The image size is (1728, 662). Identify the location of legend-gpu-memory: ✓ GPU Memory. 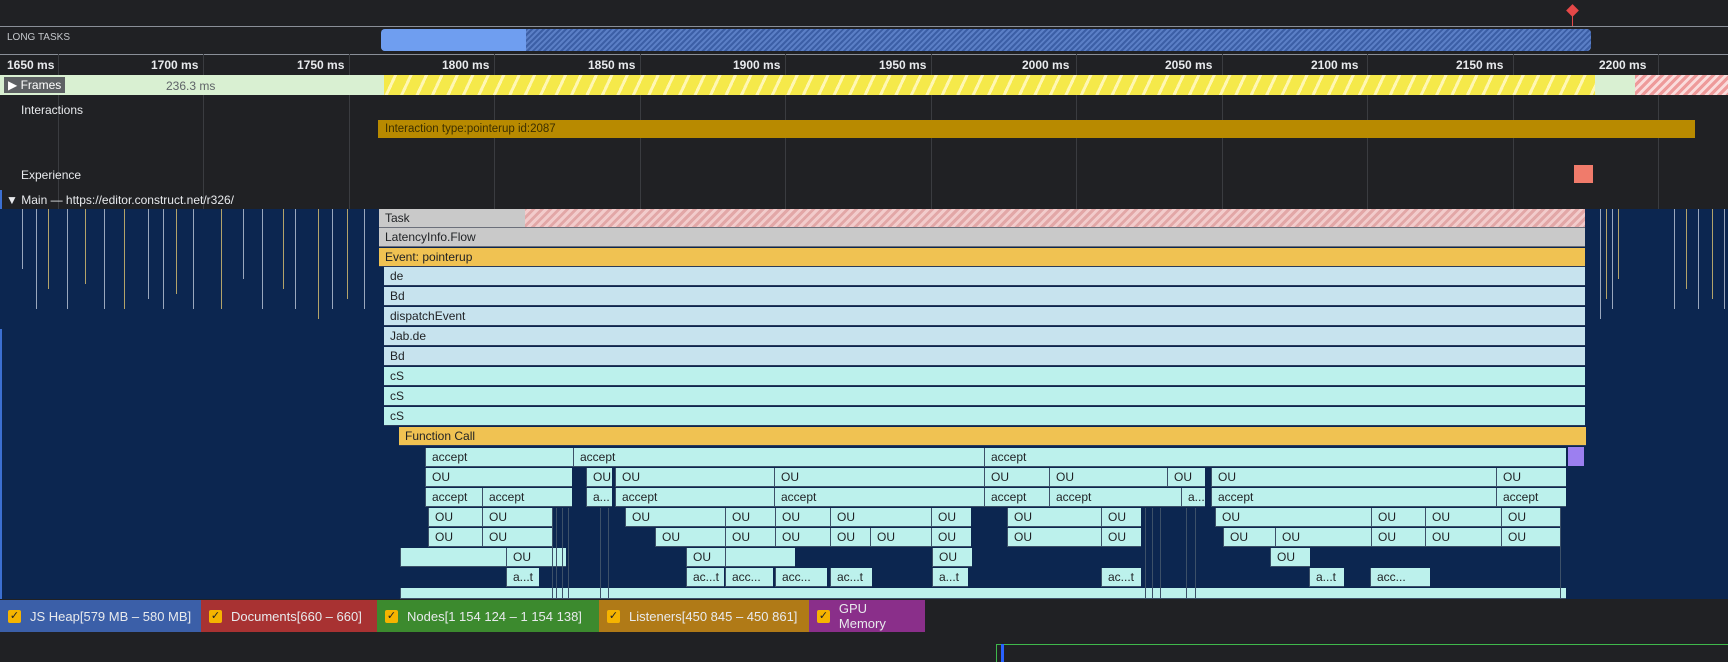
(867, 616).